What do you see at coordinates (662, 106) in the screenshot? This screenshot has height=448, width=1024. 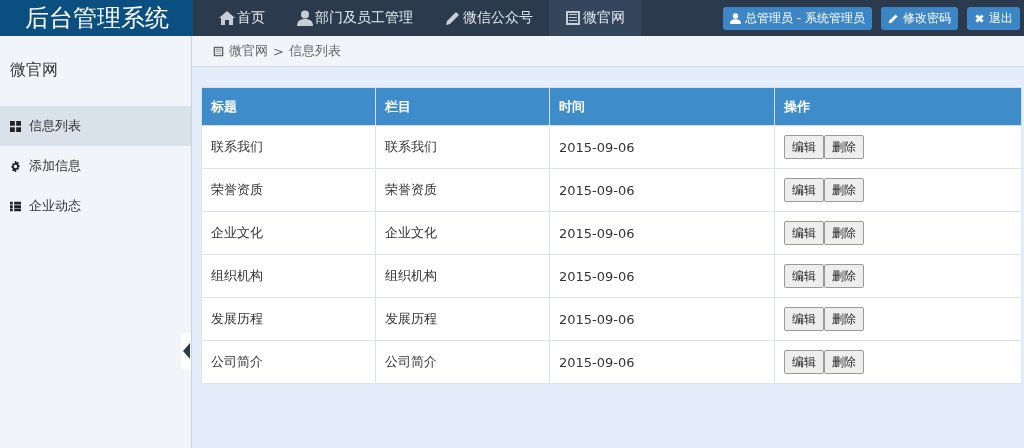 I see `column-header: 时间` at bounding box center [662, 106].